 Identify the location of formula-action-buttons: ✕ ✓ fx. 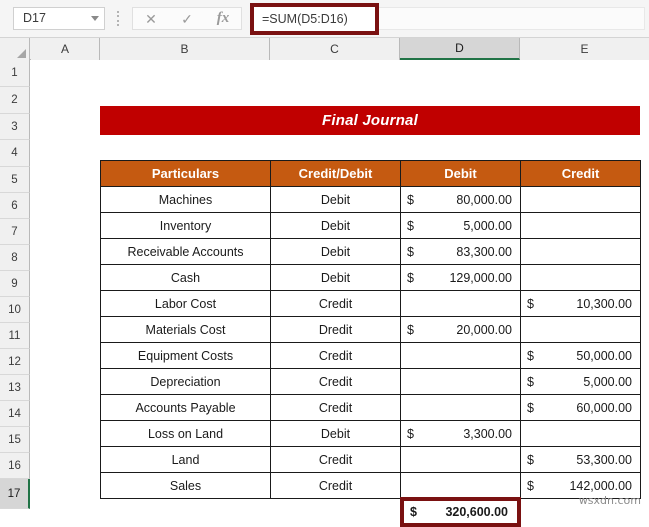
(187, 18).